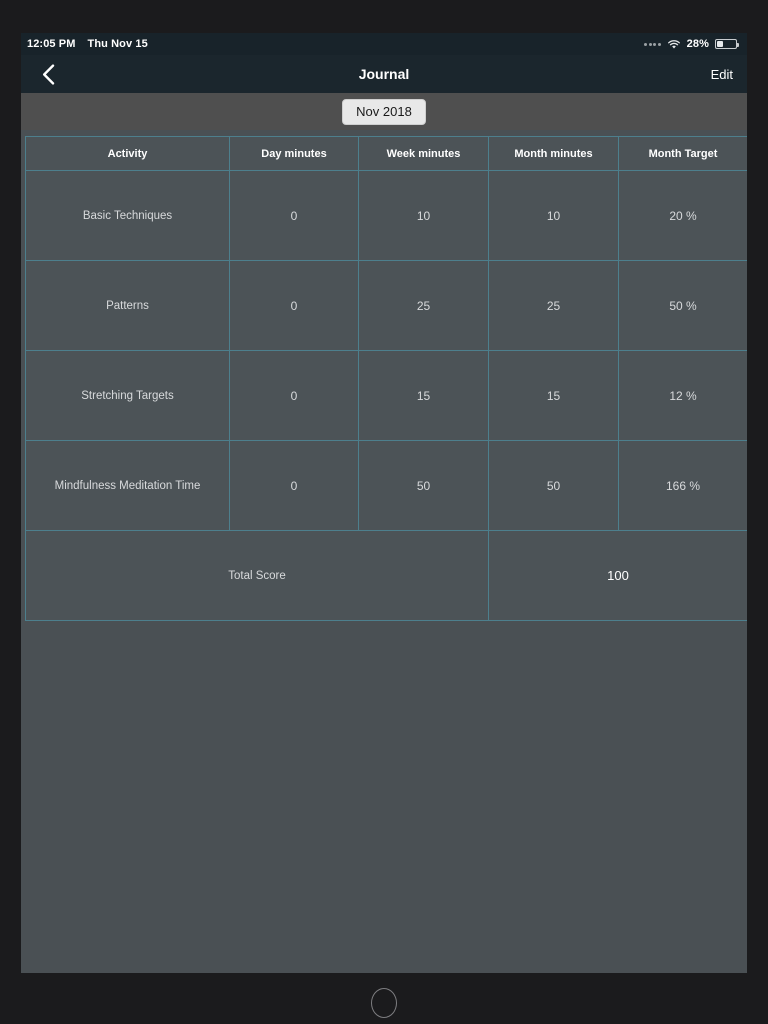  I want to click on cell-month-minutes: 15, so click(553, 395).